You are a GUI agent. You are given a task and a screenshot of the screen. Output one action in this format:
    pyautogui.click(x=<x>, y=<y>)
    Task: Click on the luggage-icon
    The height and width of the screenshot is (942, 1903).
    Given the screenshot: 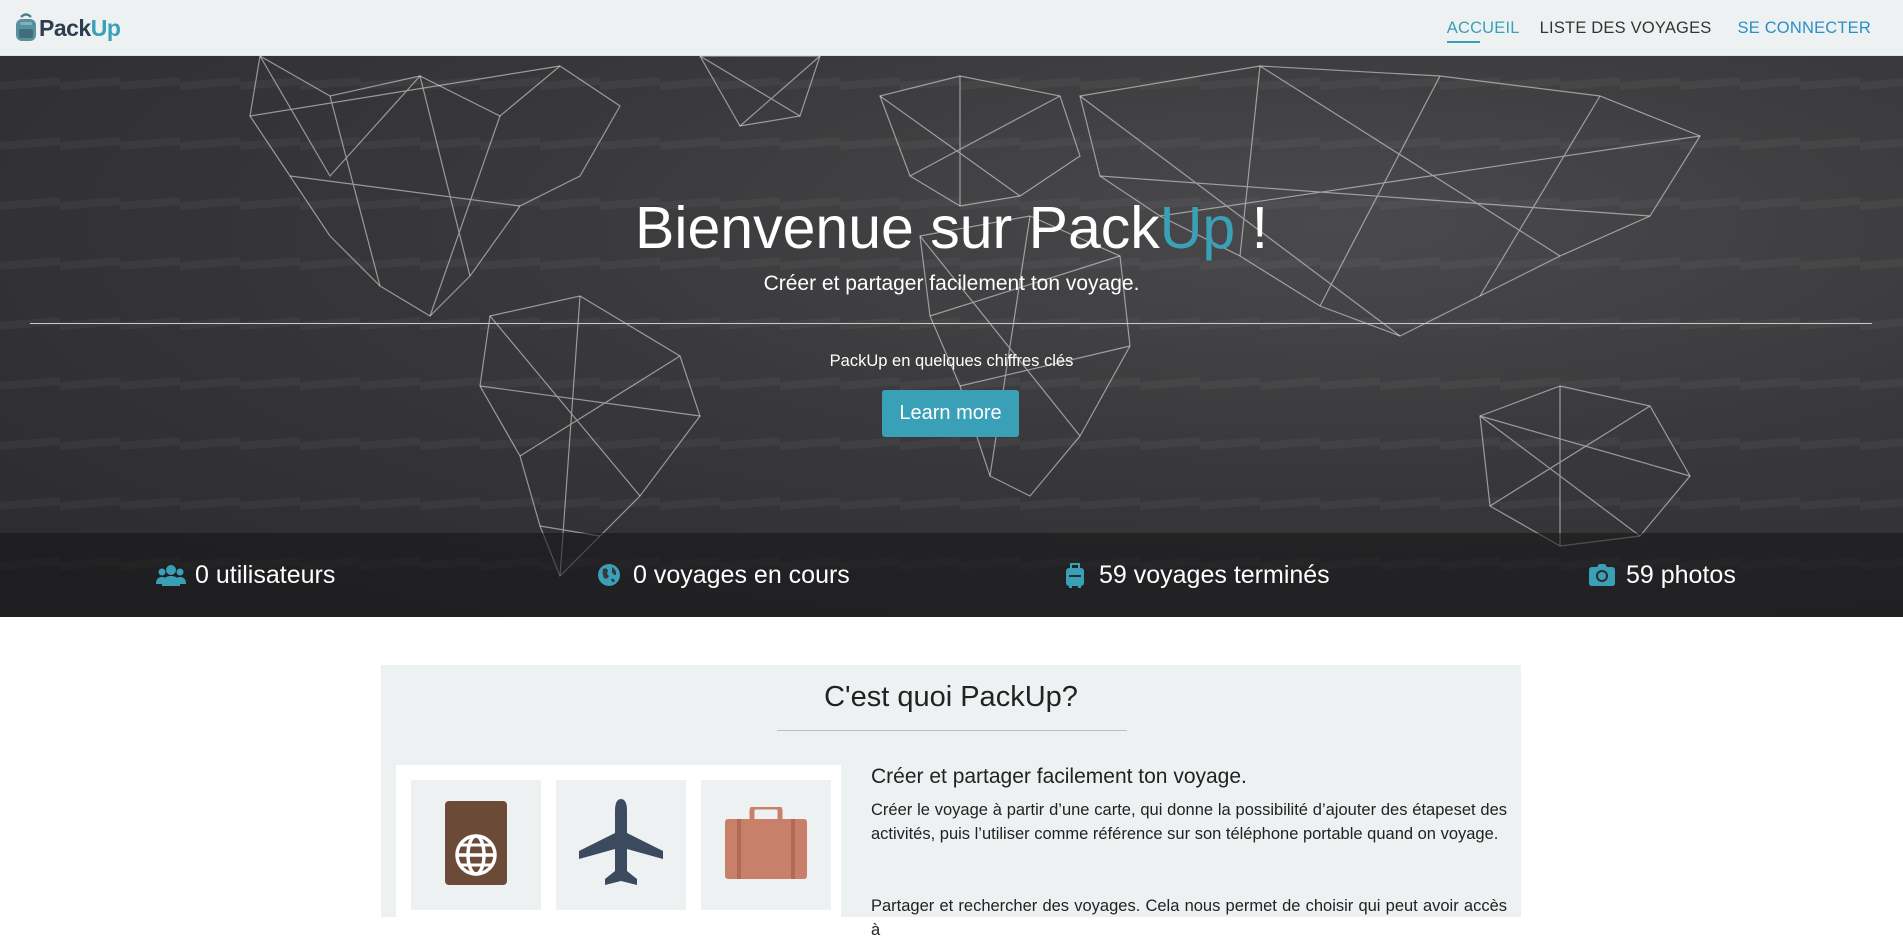 What is the action you would take?
    pyautogui.click(x=1075, y=575)
    